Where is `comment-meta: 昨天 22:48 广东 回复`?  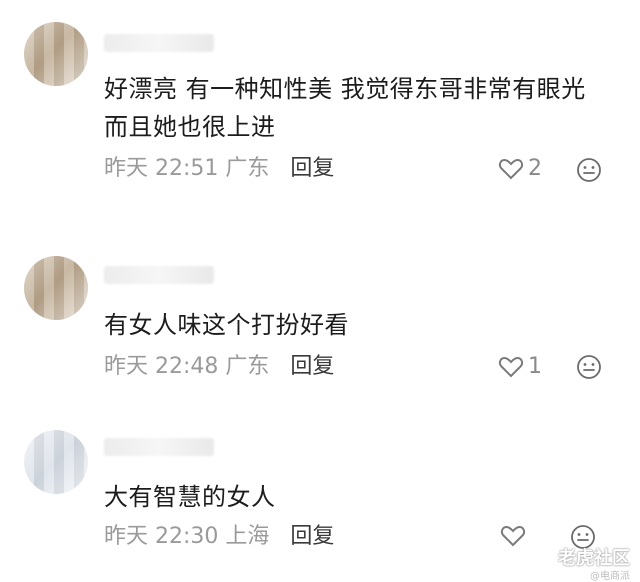 comment-meta: 昨天 22:48 广东 回复 is located at coordinates (219, 367).